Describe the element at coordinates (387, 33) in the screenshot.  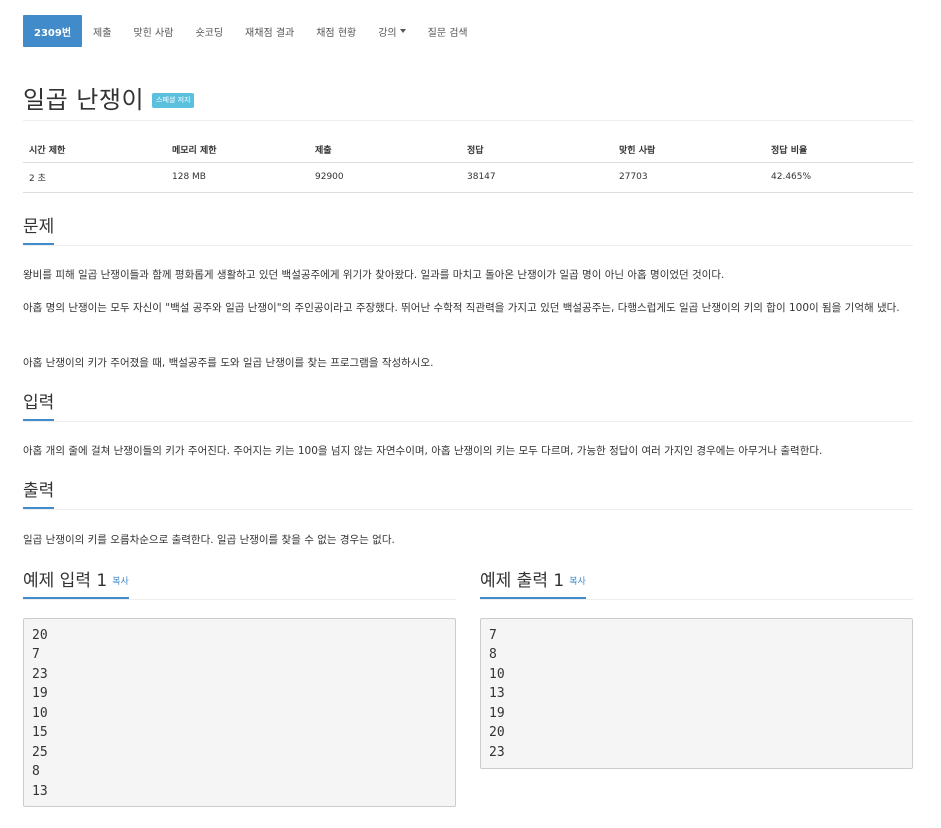
I see `nav-lectures-label: 강의` at that location.